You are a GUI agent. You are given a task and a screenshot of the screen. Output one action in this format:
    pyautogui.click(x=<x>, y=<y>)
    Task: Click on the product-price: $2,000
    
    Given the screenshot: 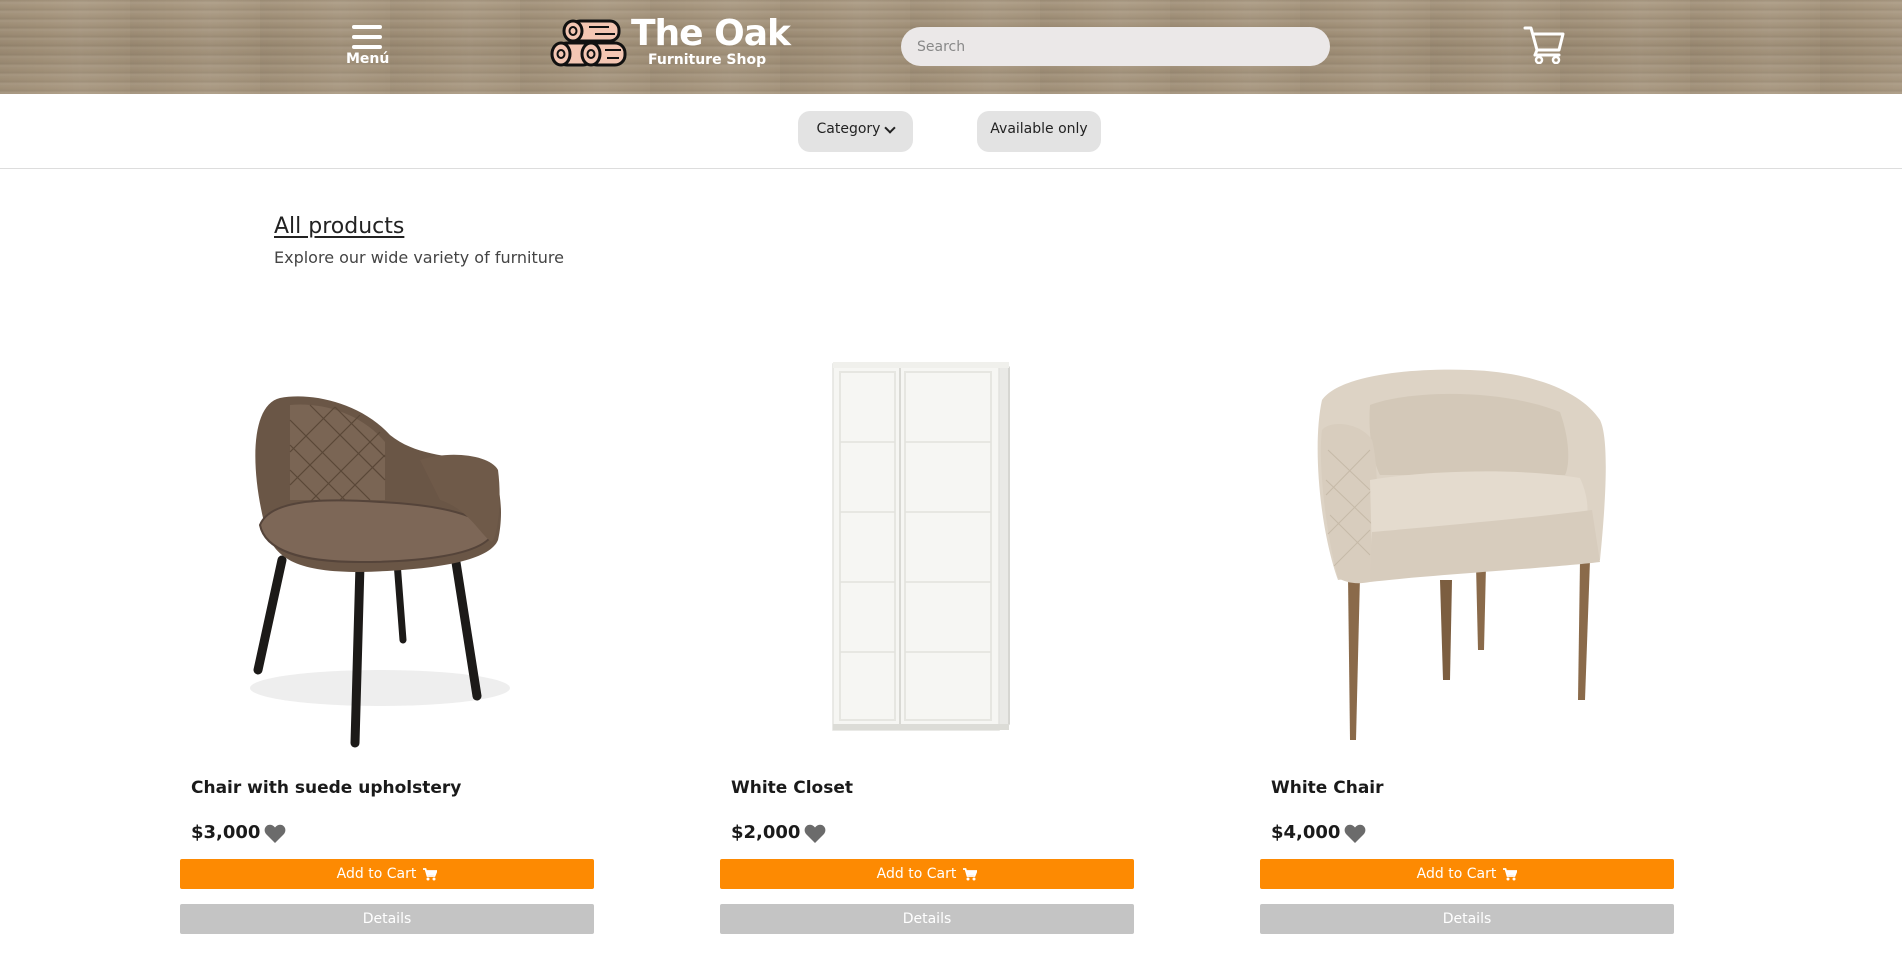 What is the action you would take?
    pyautogui.click(x=766, y=832)
    